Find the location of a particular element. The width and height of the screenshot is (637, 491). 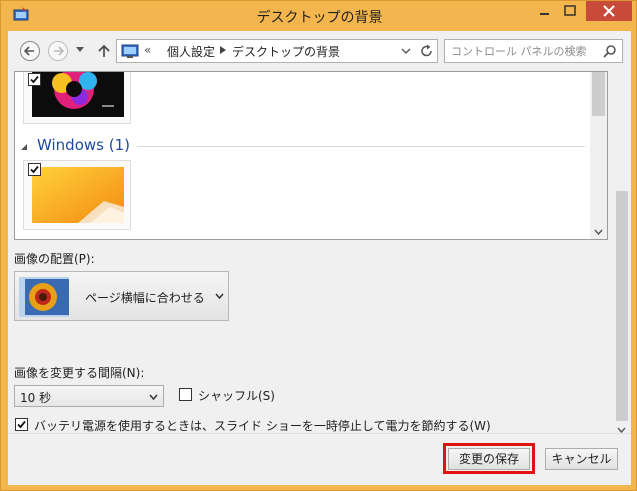

group-heading-windows: Windows (1) is located at coordinates (83, 145).